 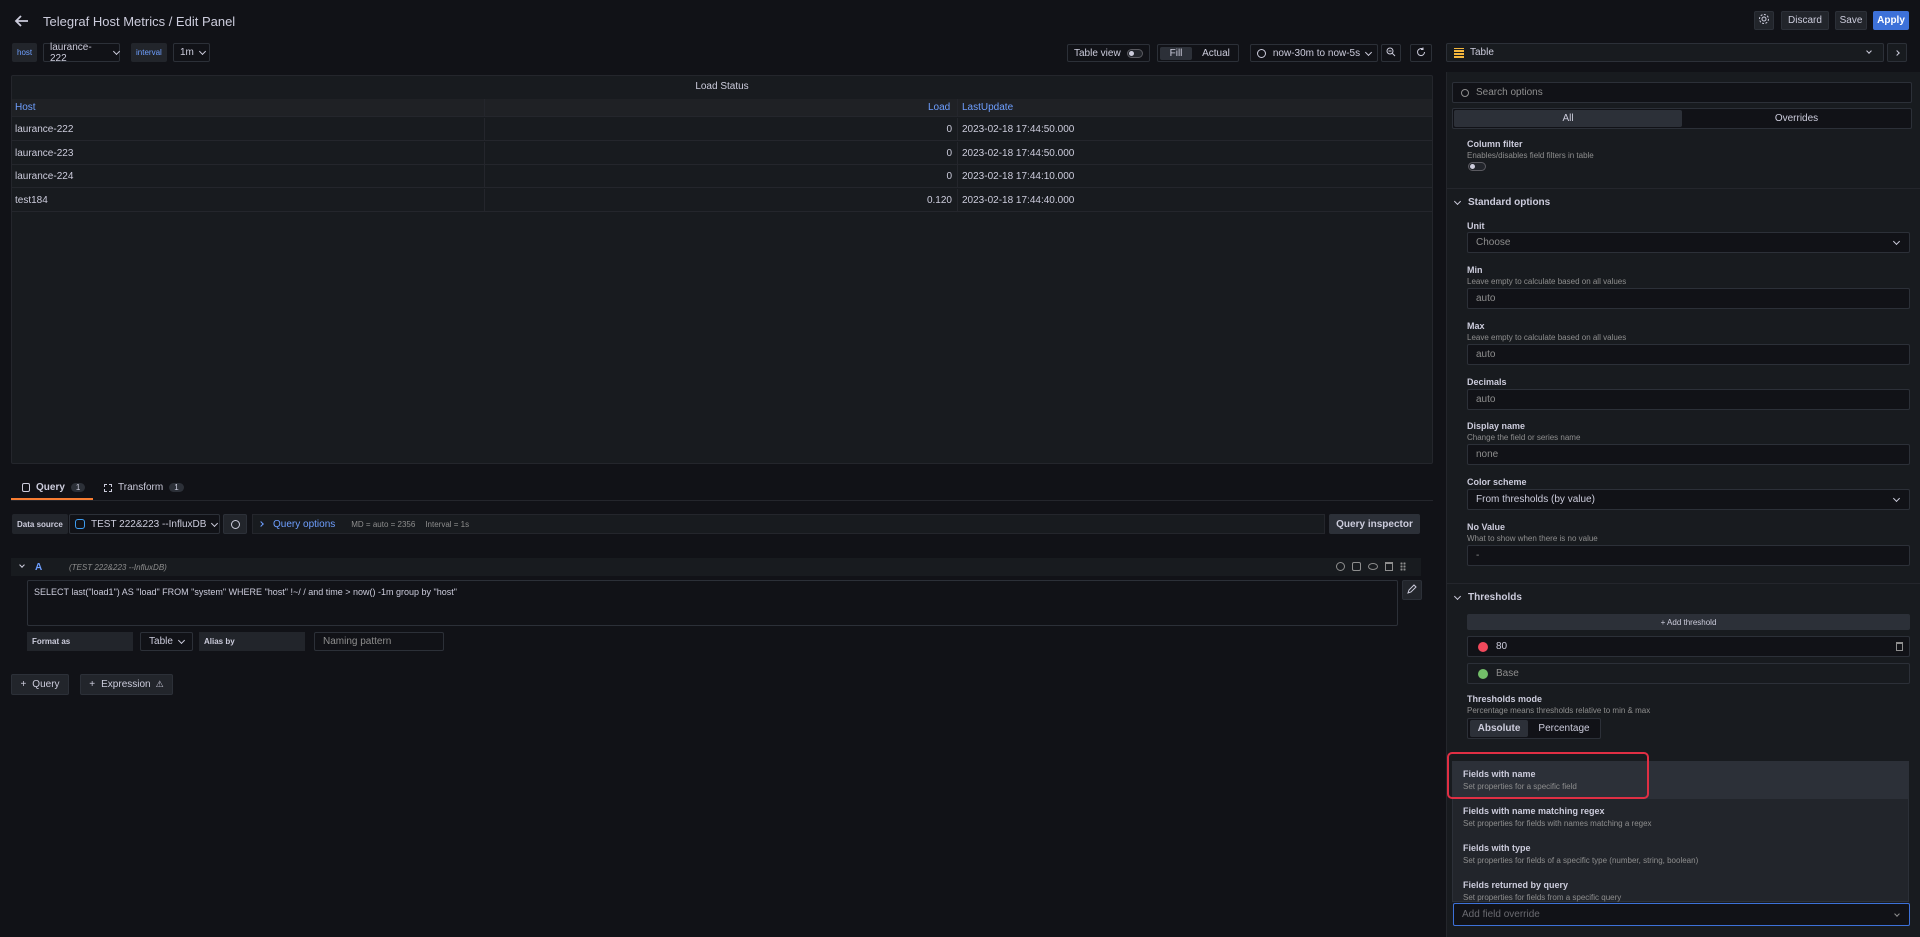 What do you see at coordinates (987, 107) in the screenshot?
I see `column-header-lastupdate: LastUpdate` at bounding box center [987, 107].